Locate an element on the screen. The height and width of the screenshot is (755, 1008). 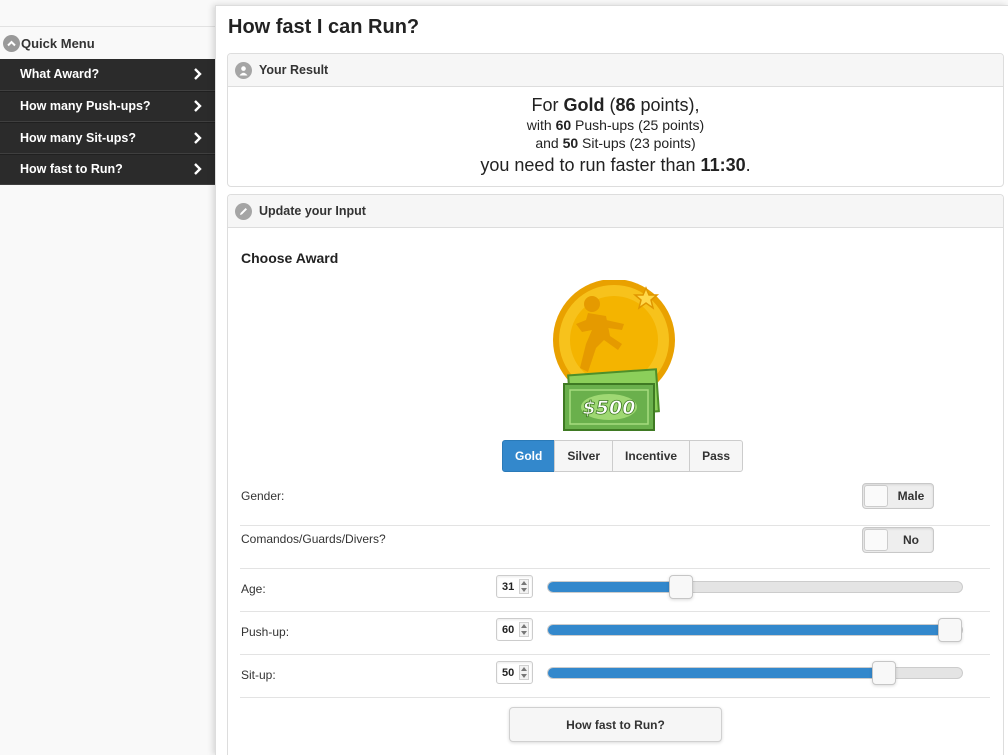
vocation-toggle: No is located at coordinates (898, 540).